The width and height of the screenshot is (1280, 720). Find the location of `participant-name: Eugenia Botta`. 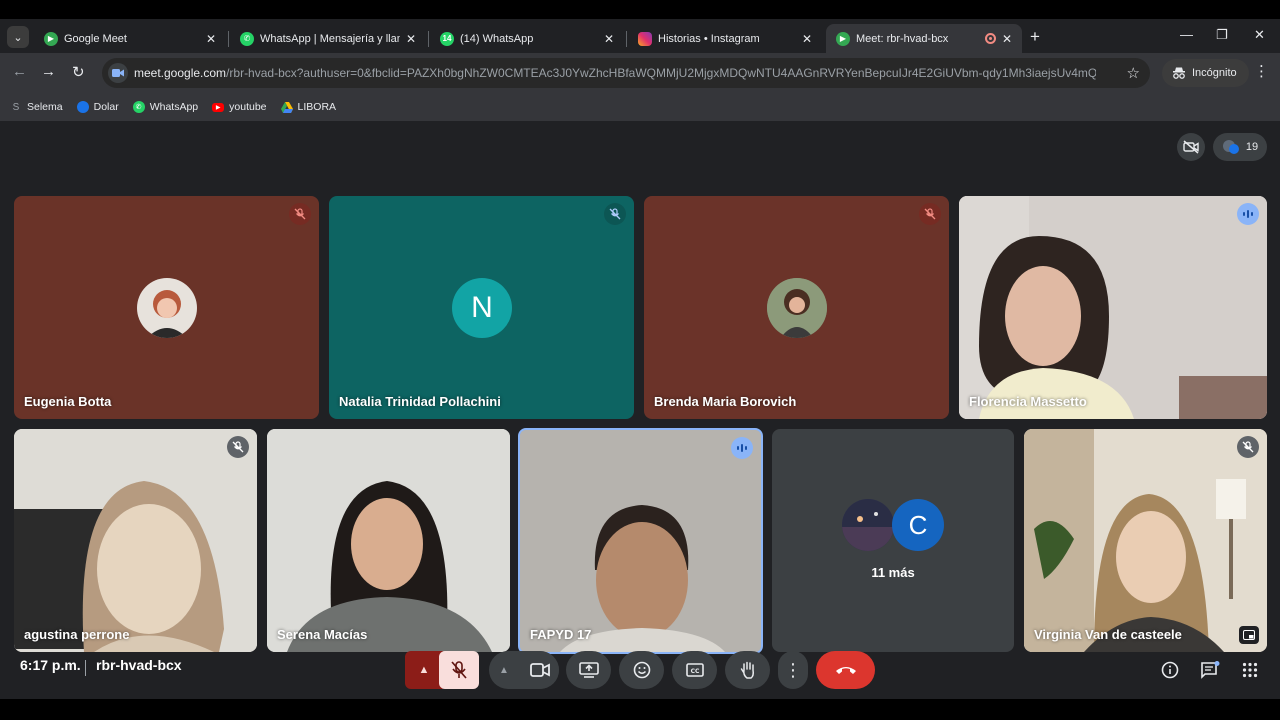

participant-name: Eugenia Botta is located at coordinates (68, 401).